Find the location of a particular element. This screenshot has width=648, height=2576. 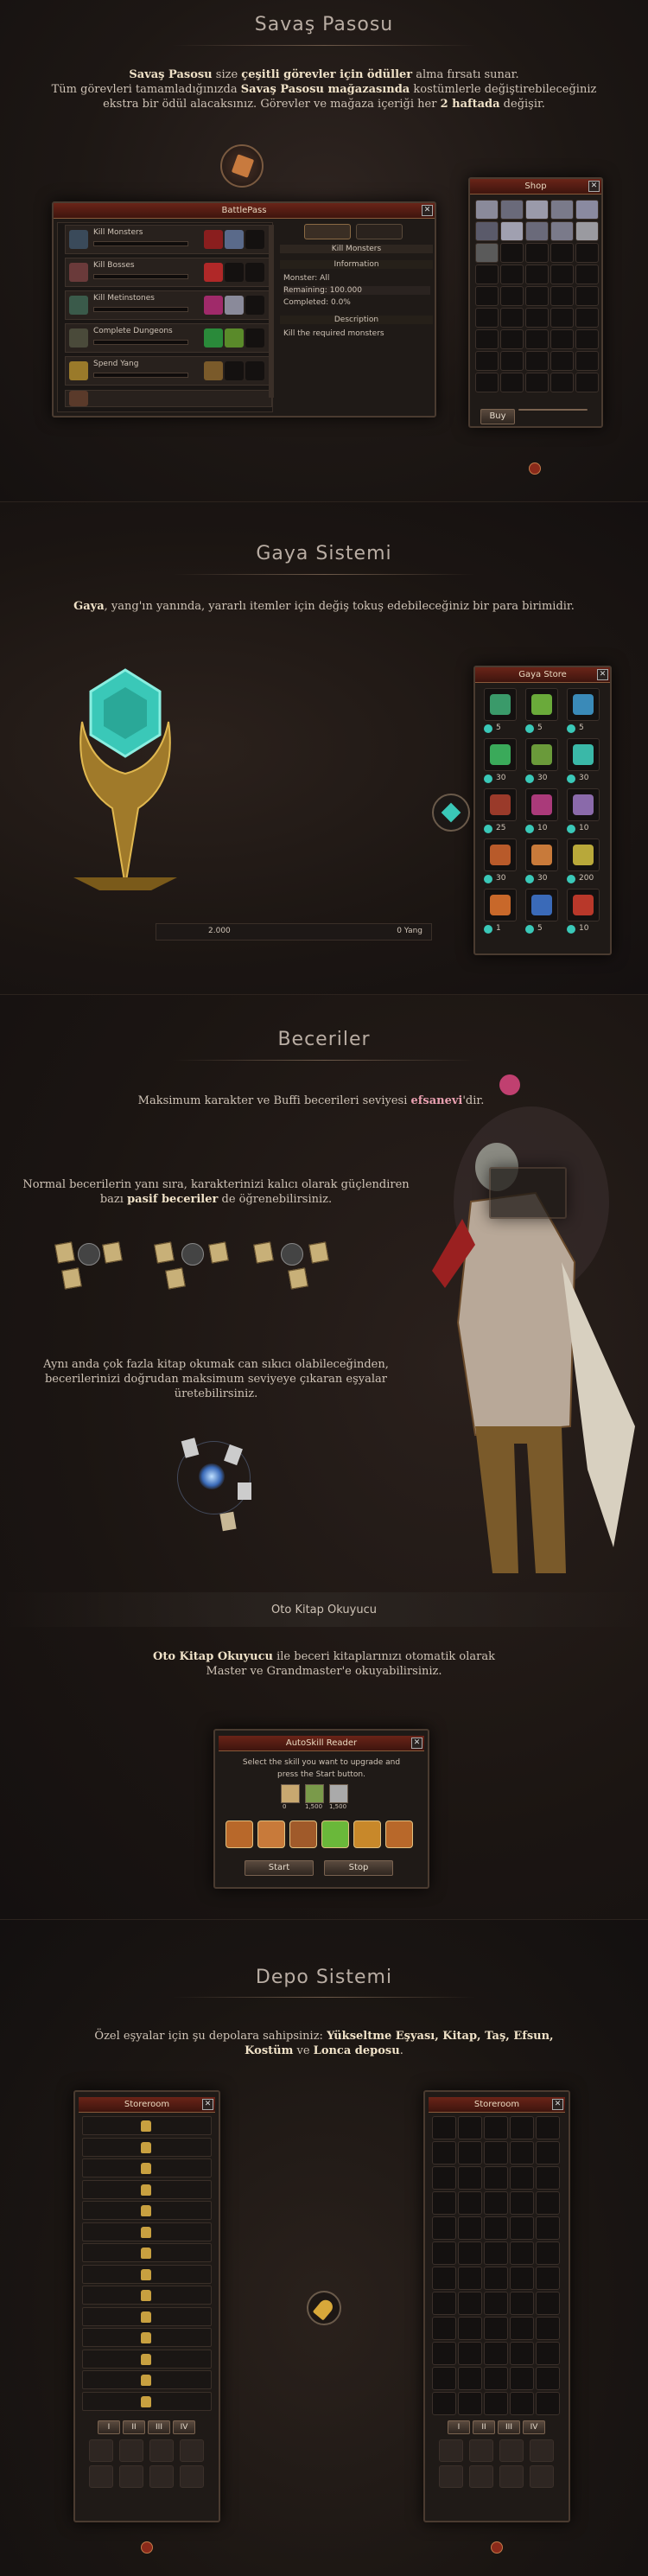

page-tab: II is located at coordinates (484, 2427).